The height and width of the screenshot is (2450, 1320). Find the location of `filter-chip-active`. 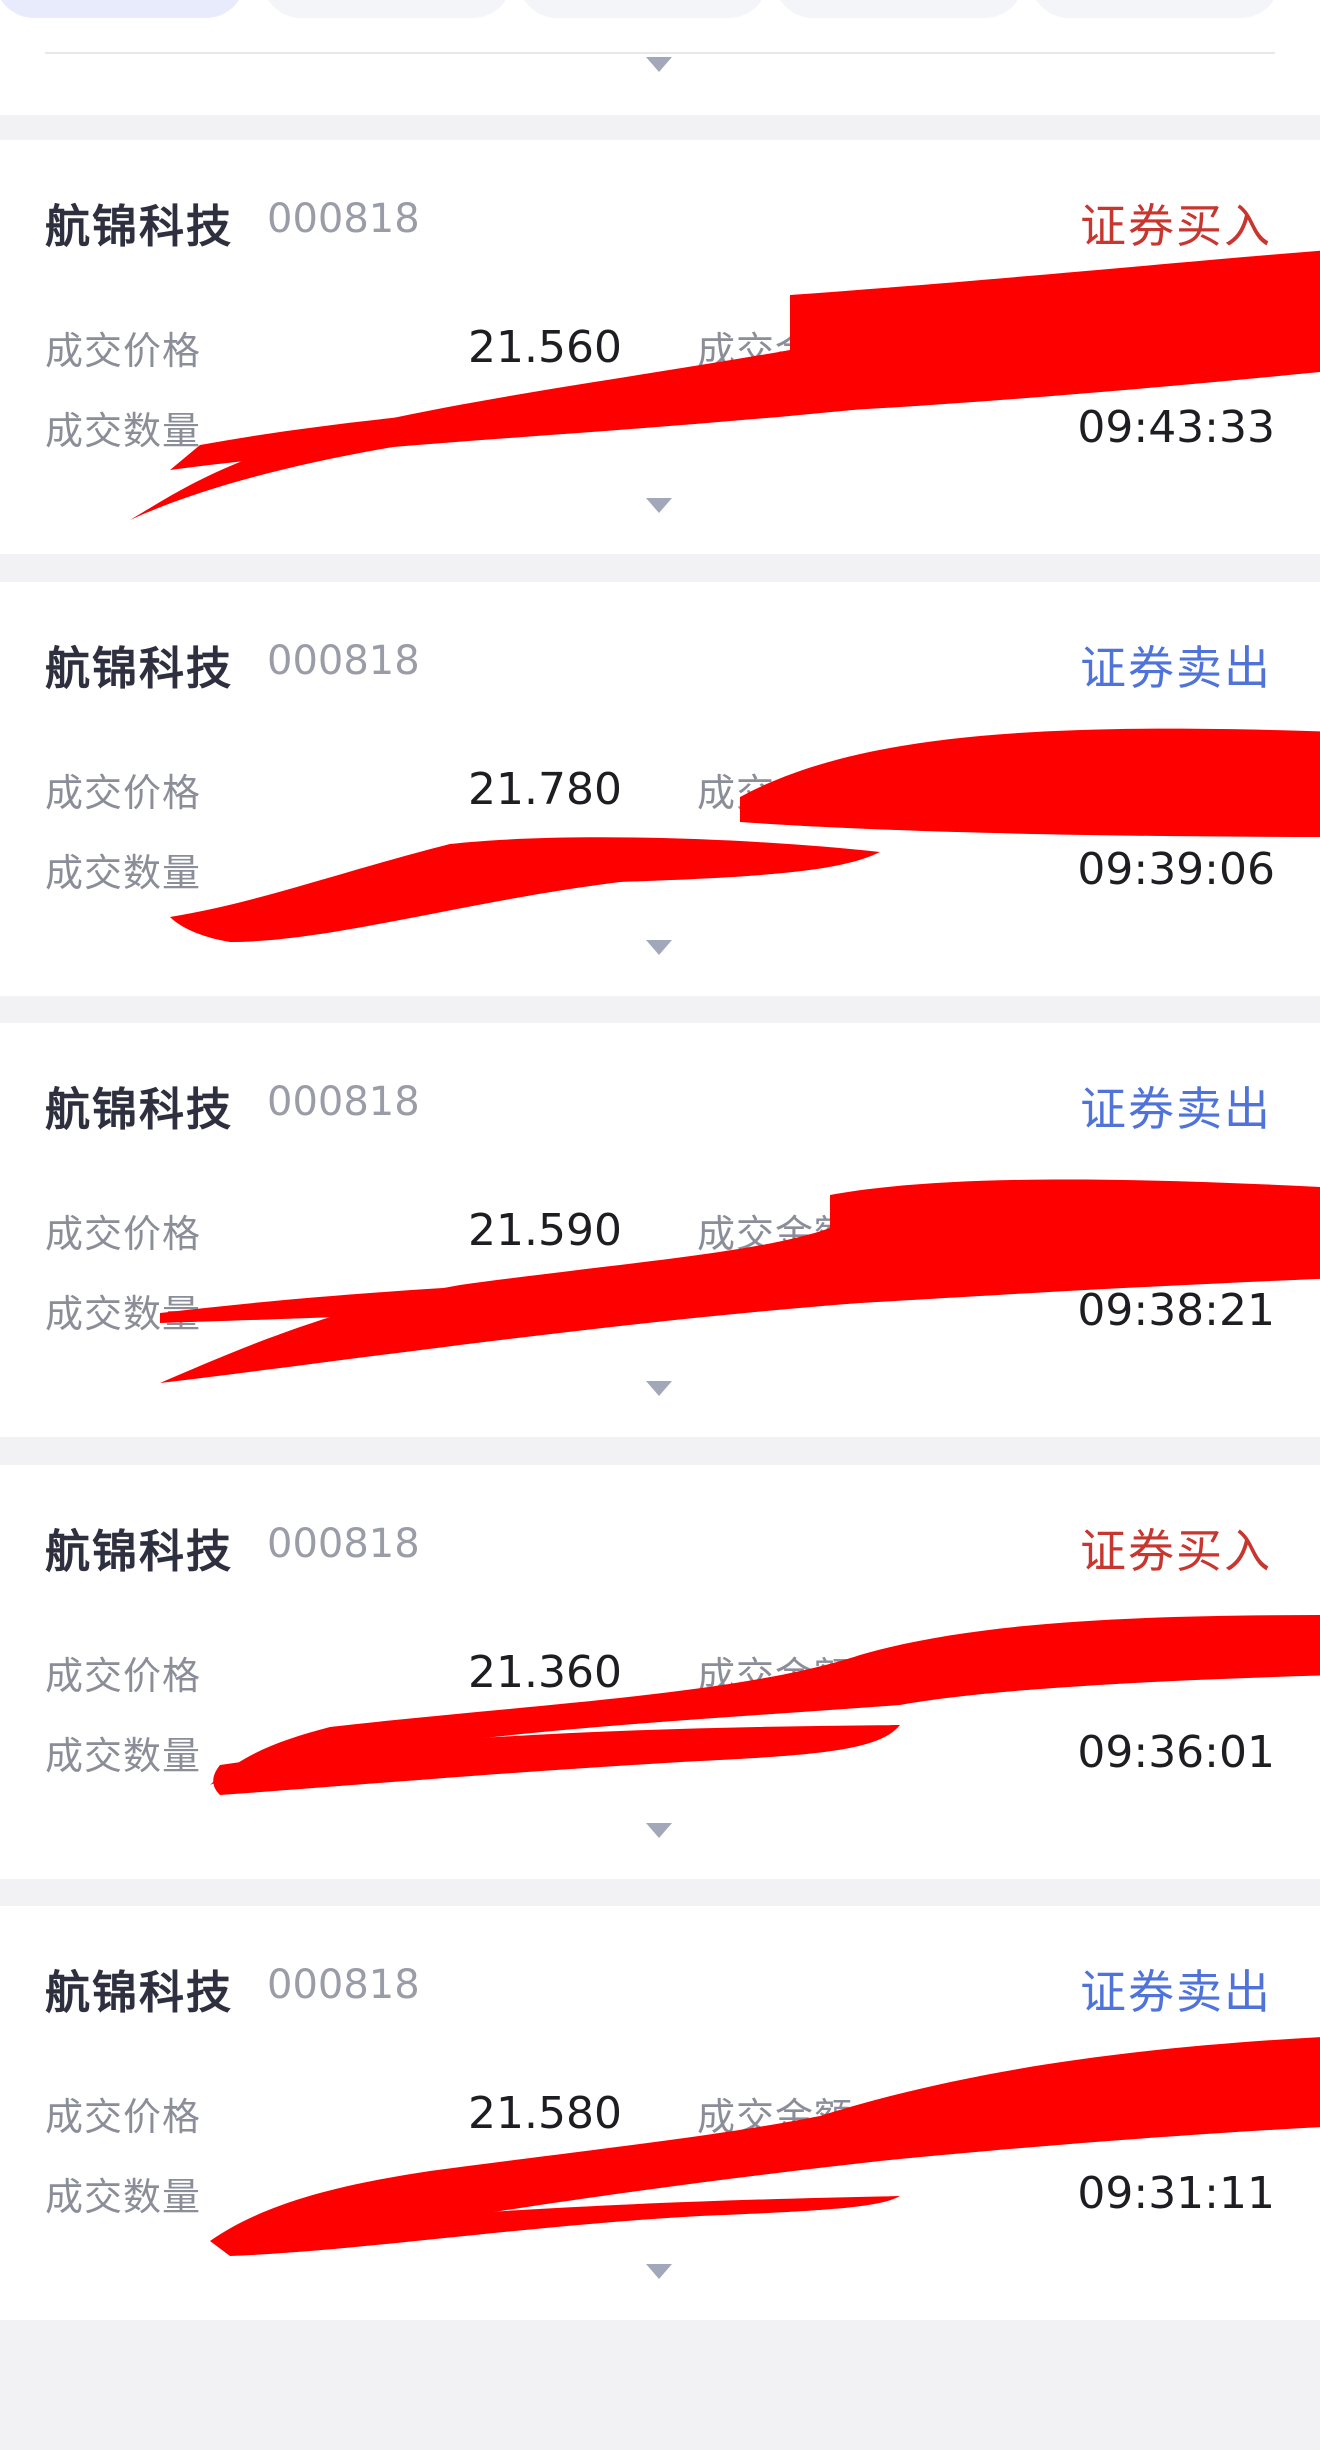

filter-chip-active is located at coordinates (122, 9).